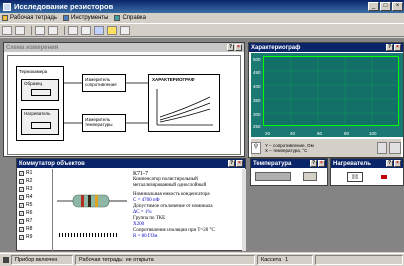 The image size is (404, 266). What do you see at coordinates (293, 133) in the screenshot?
I see `x-tick: 40` at bounding box center [293, 133].